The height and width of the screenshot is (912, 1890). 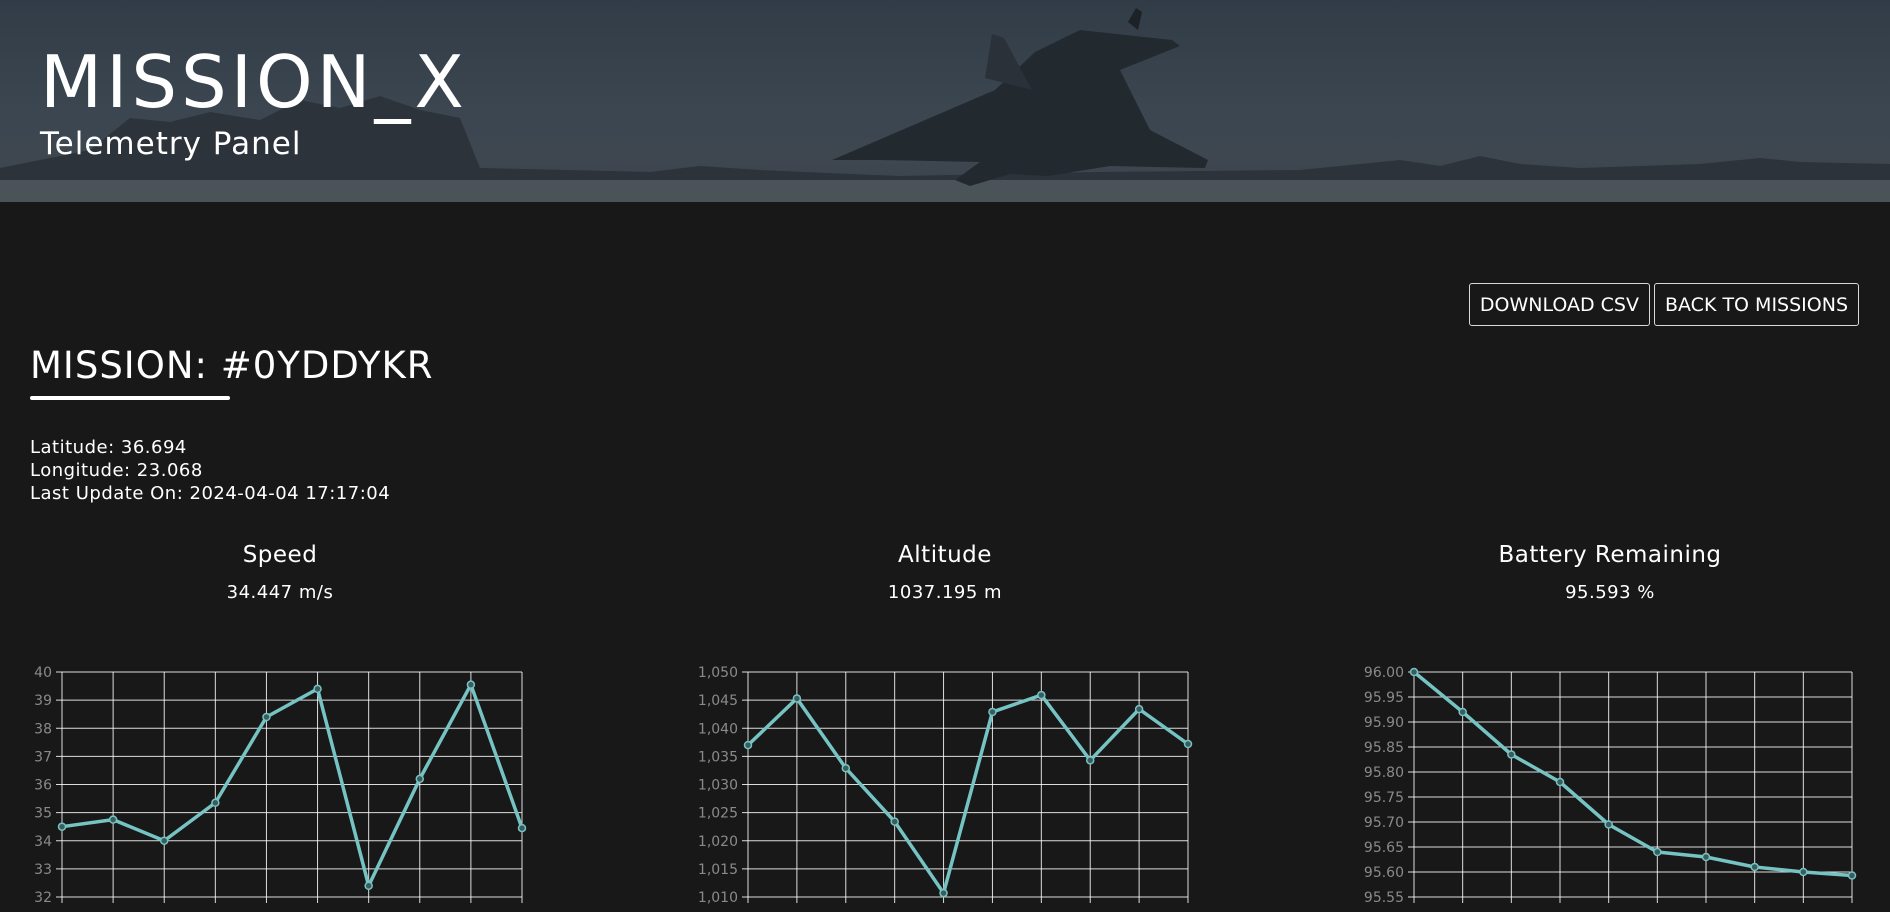 What do you see at coordinates (327, 365) in the screenshot?
I see `mission-id: #0YDDYKR` at bounding box center [327, 365].